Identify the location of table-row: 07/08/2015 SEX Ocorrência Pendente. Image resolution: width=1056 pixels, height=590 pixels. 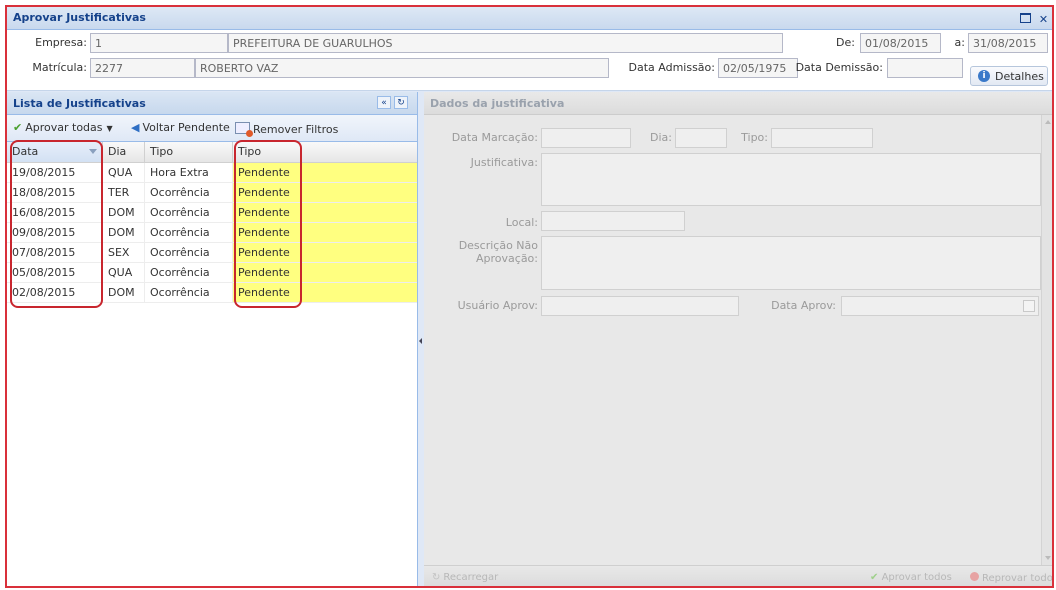
(212, 253).